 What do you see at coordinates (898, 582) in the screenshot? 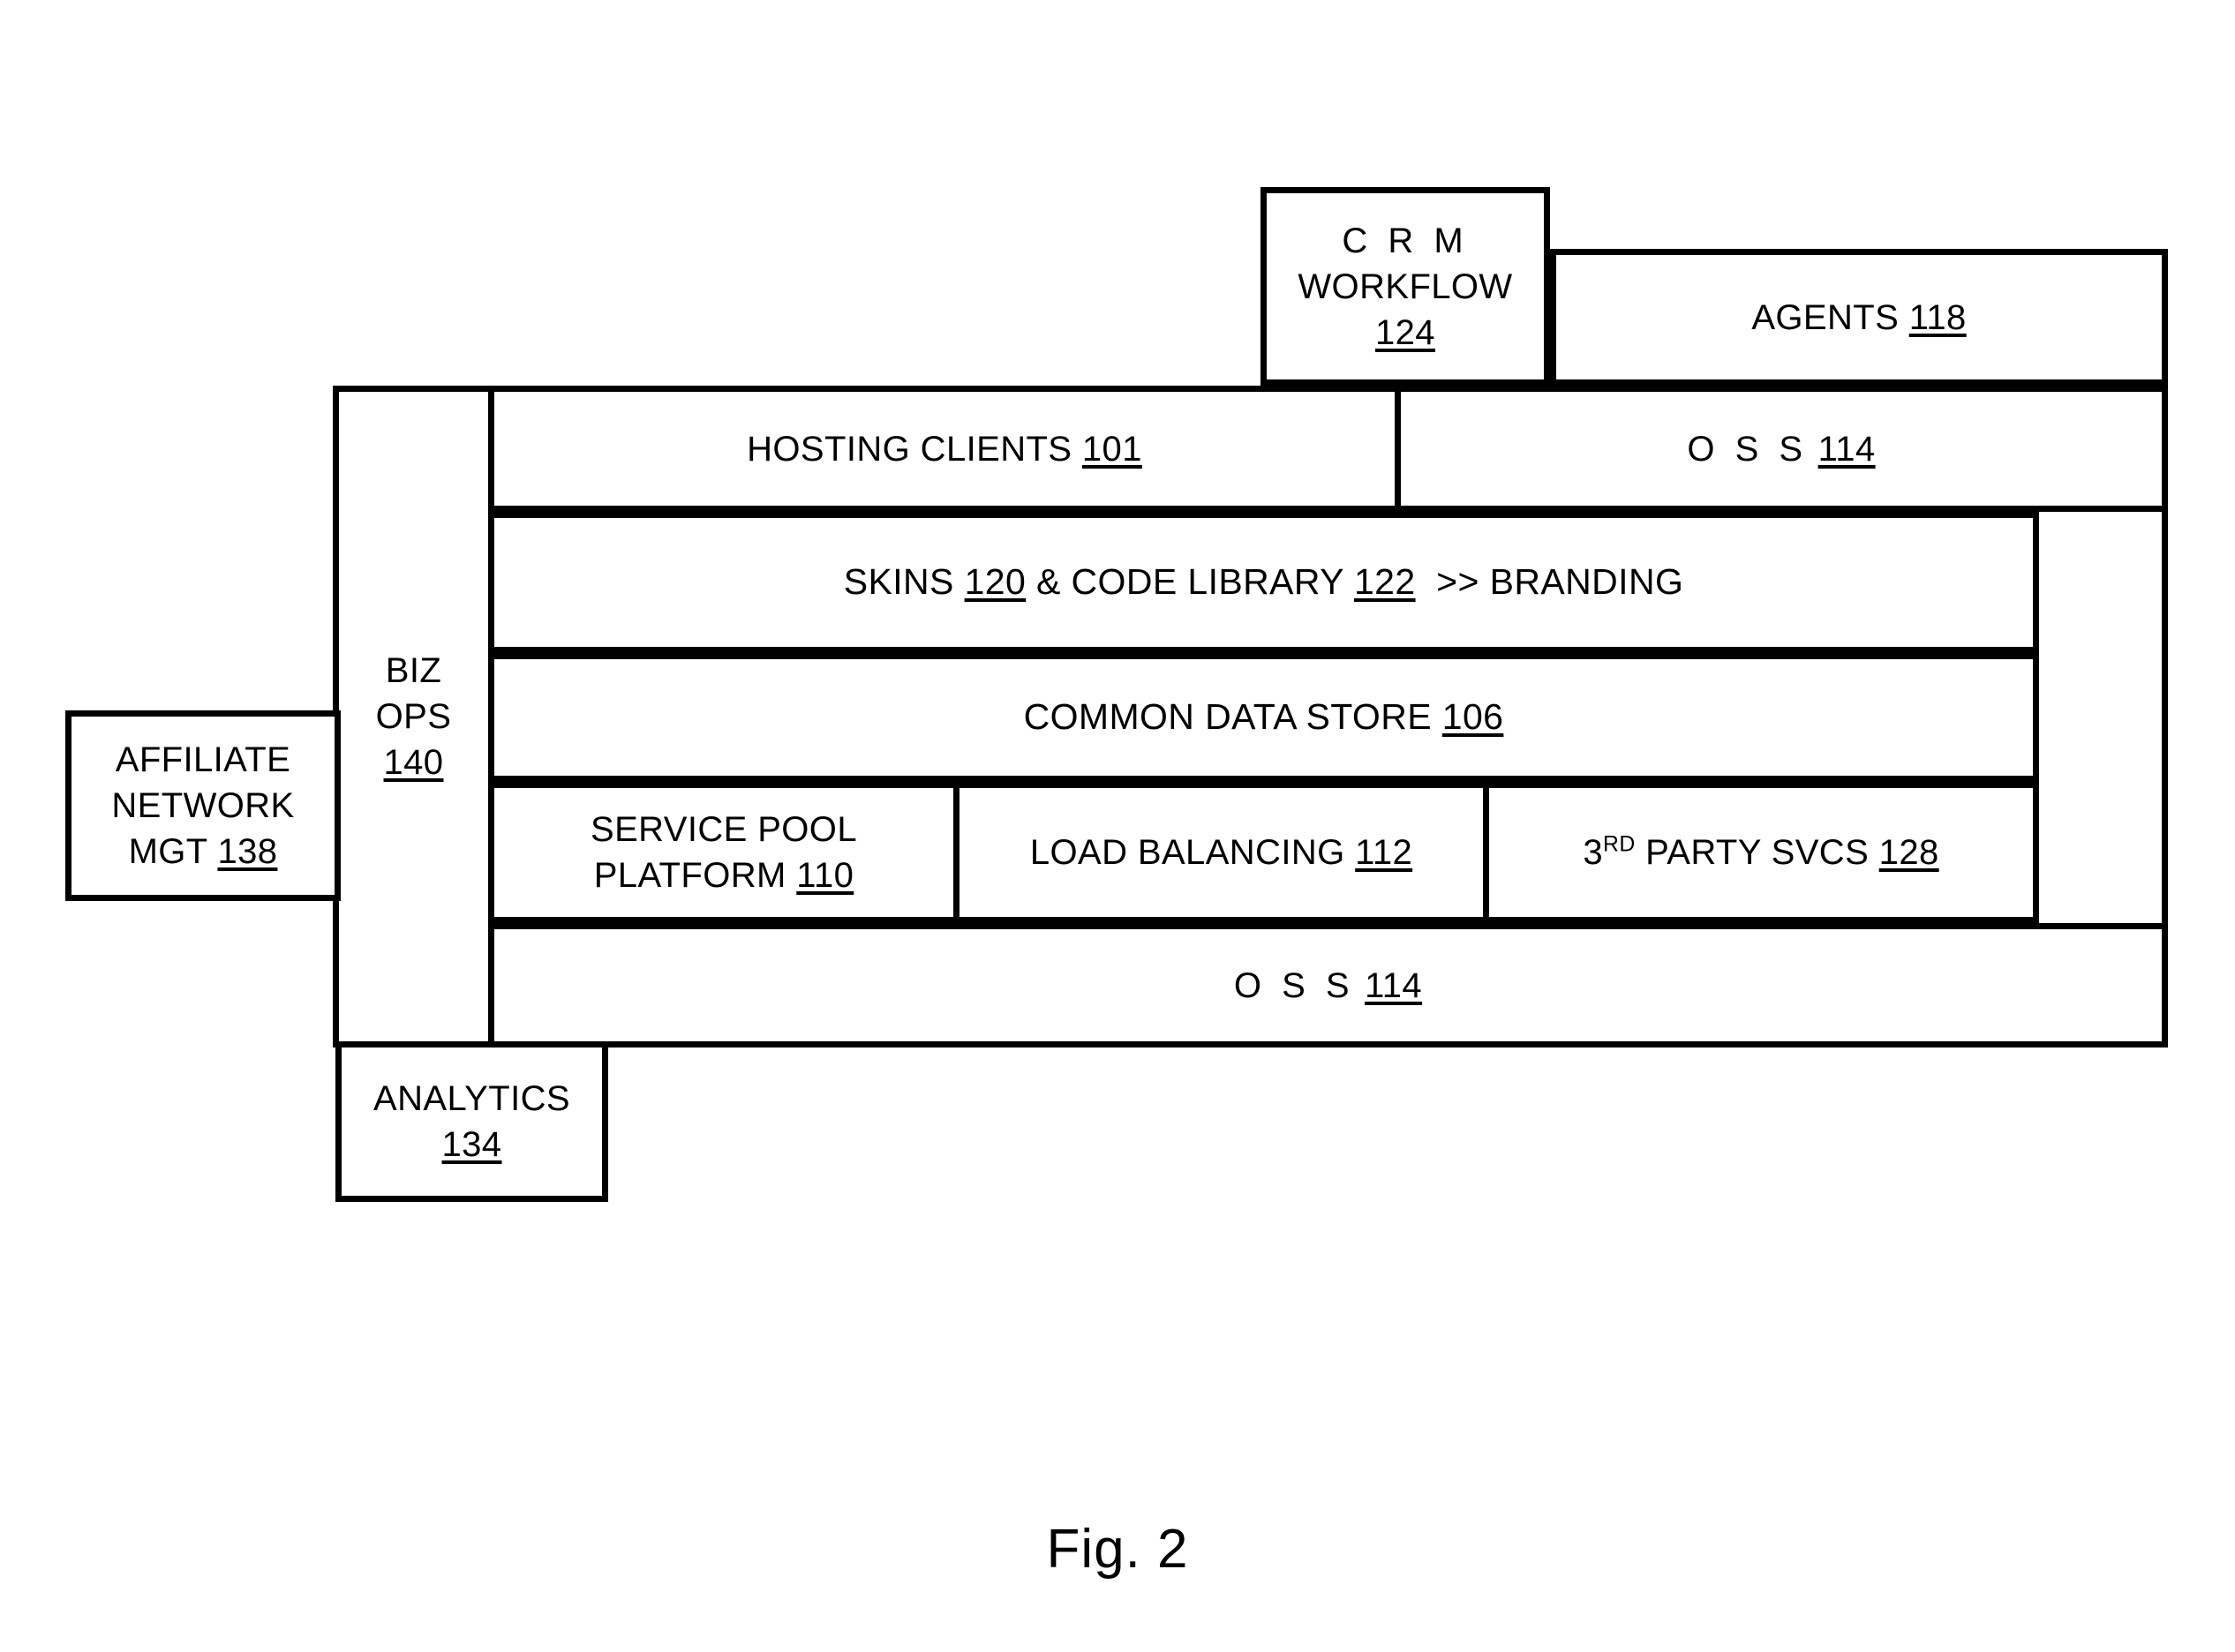
I see `skins-part1: SKINS` at bounding box center [898, 582].